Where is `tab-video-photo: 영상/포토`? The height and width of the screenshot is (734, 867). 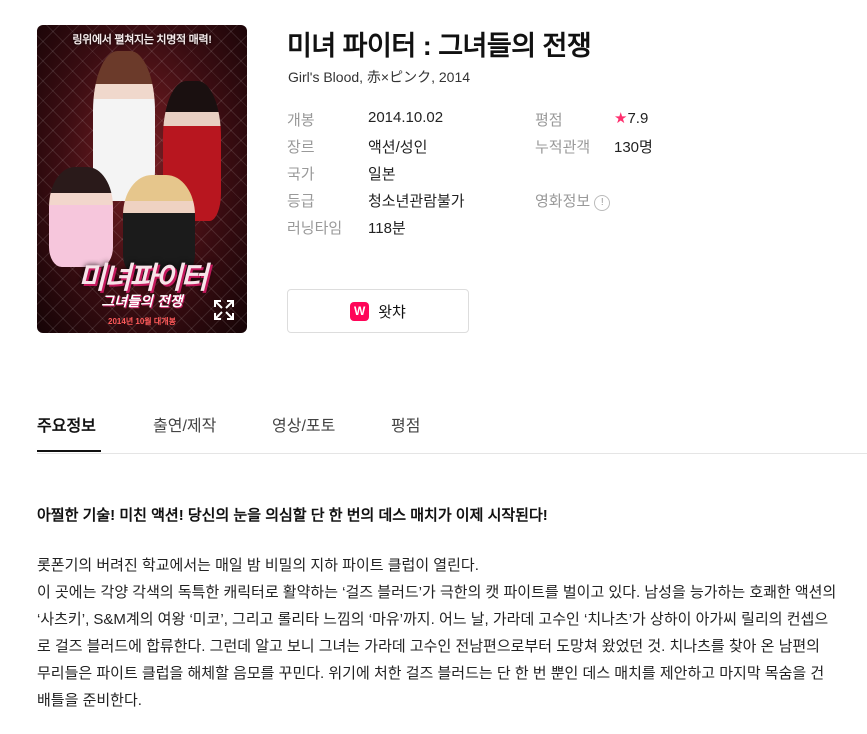
tab-video-photo: 영상/포토 is located at coordinates (303, 424).